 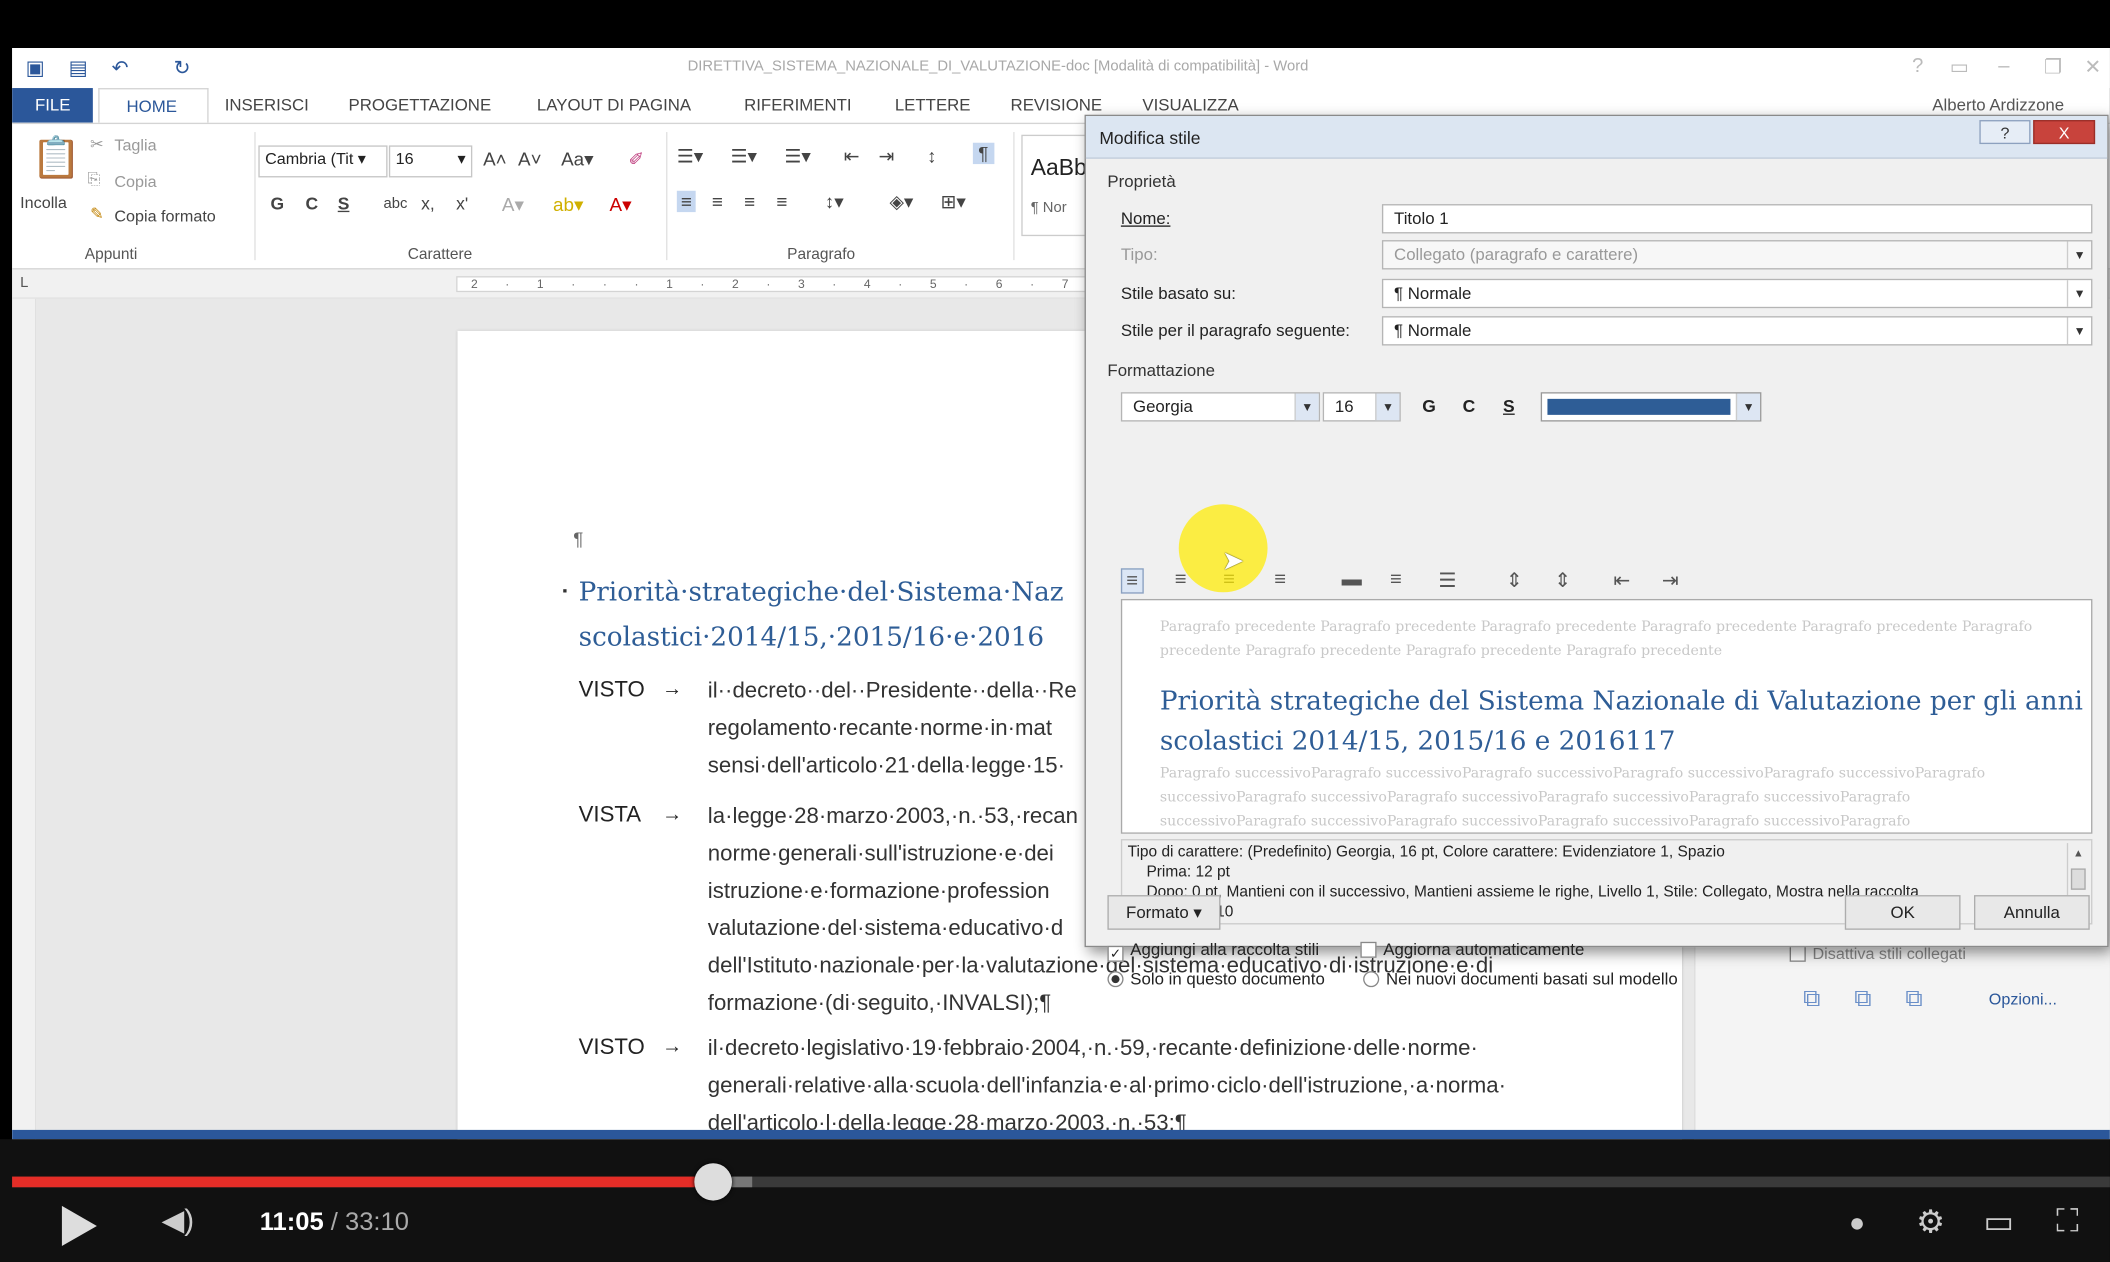 I want to click on text-effects-icon: A▾, so click(x=513, y=204).